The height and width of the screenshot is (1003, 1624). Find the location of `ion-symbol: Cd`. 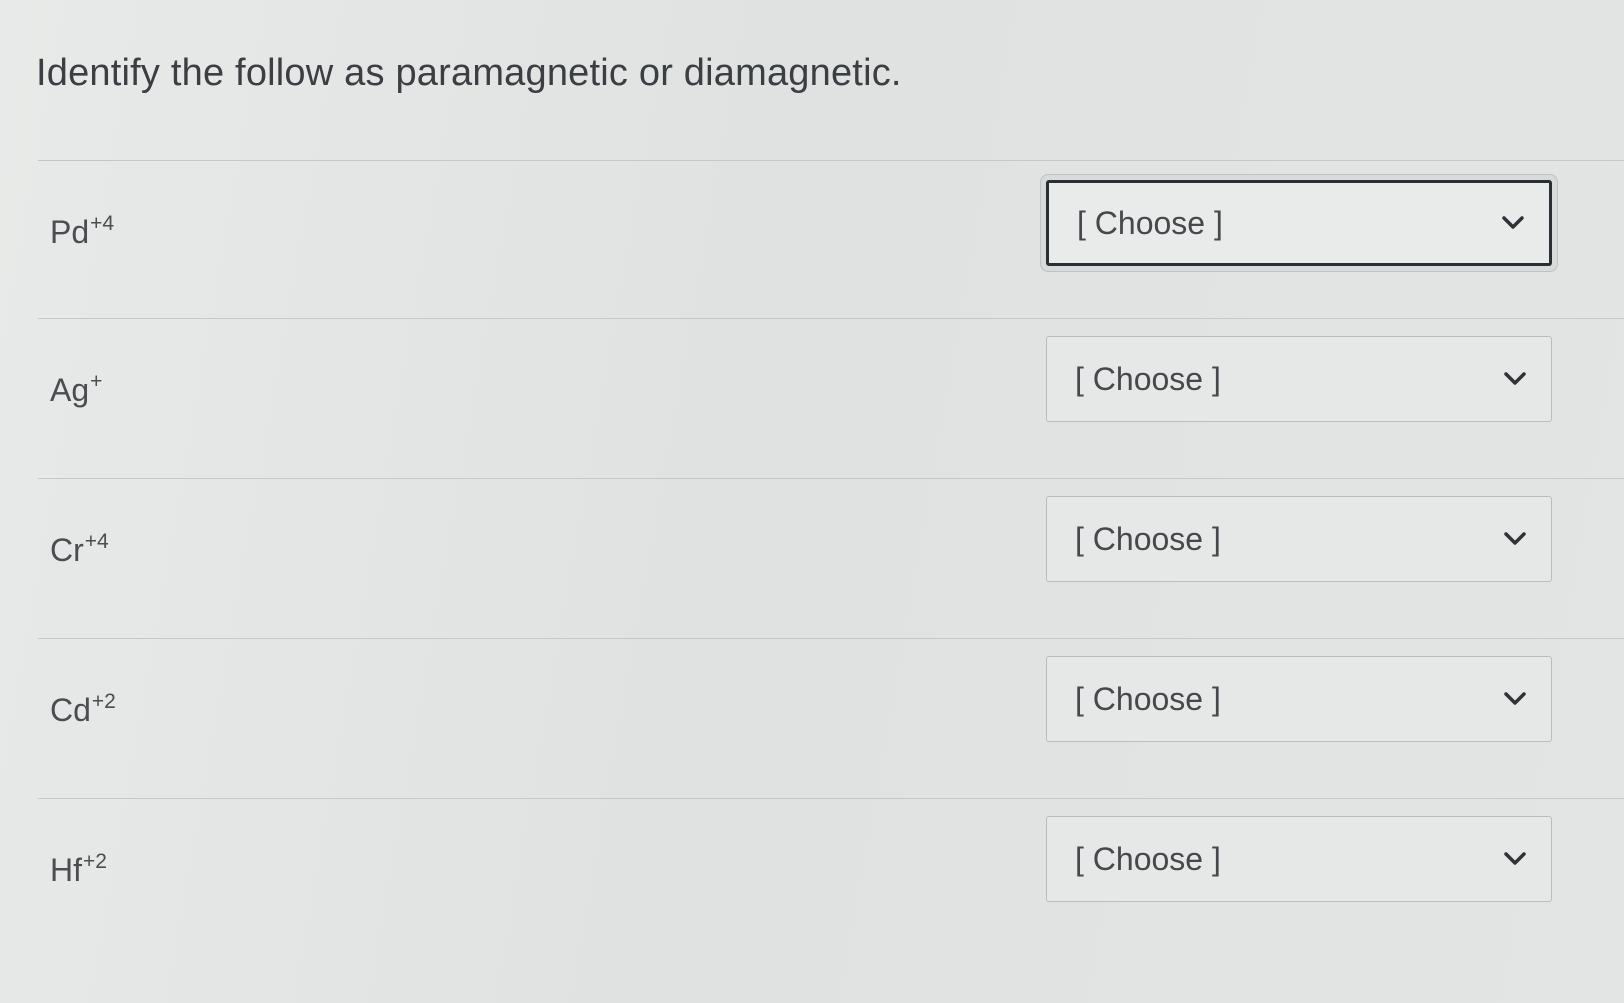

ion-symbol: Cd is located at coordinates (70, 710).